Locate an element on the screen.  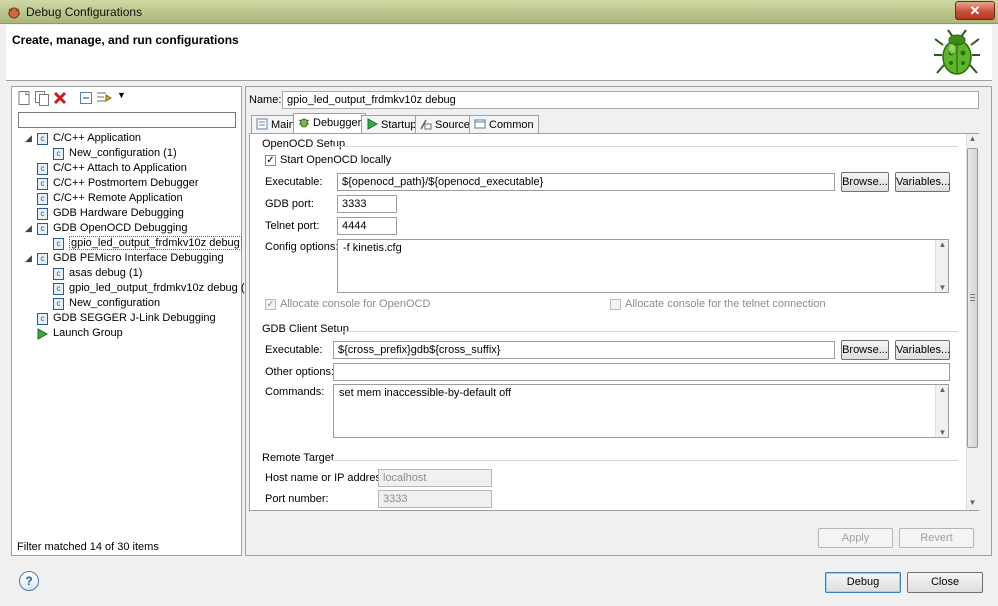
tree-item-label: GDB SEGGER J-Link Debugging is located at coordinates (134, 318).